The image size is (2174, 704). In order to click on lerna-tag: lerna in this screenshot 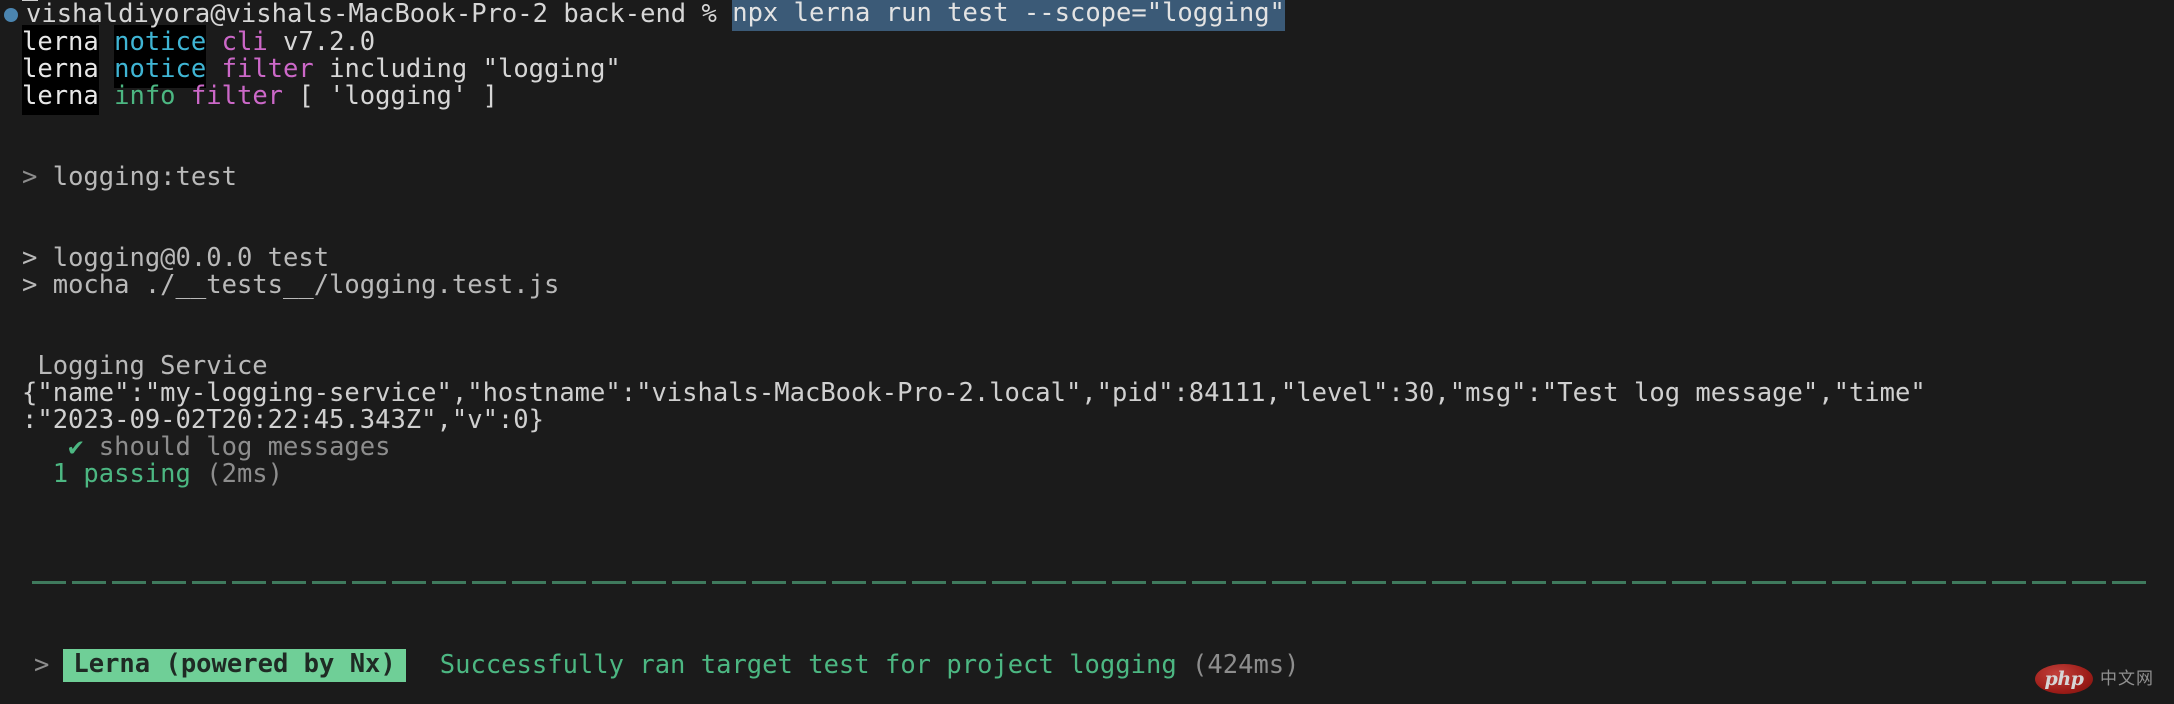, I will do `click(60, 97)`.